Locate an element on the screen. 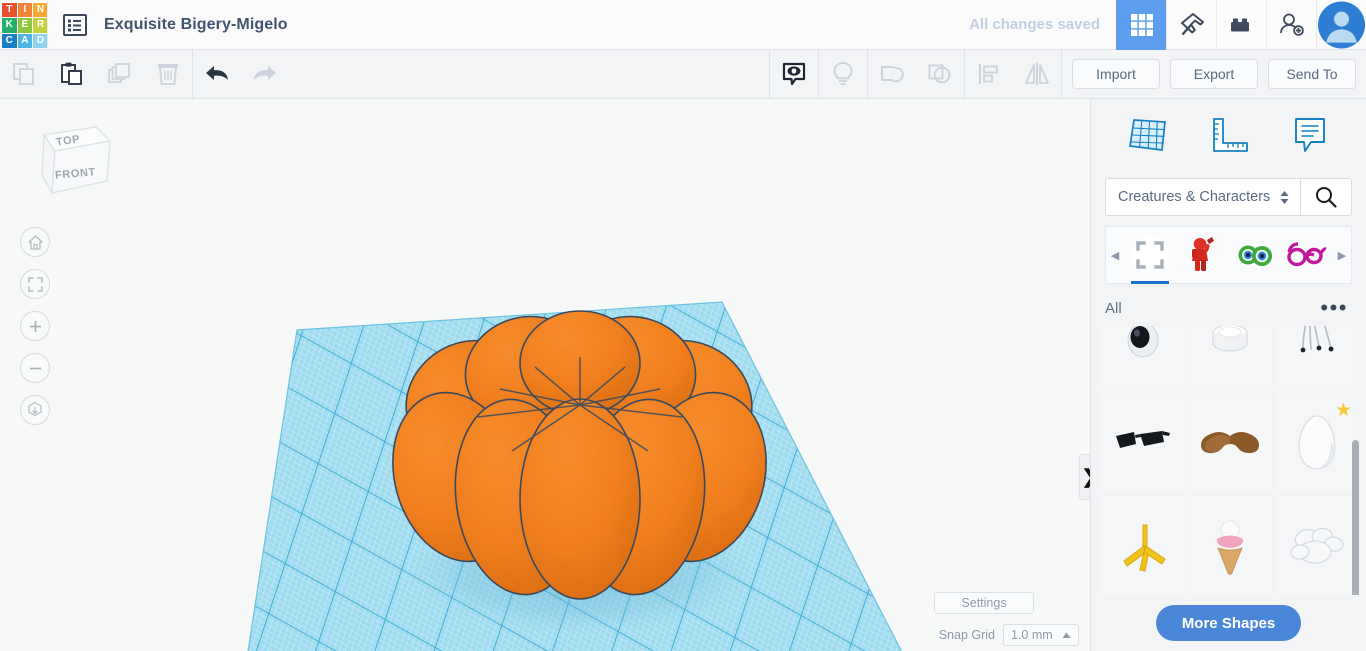  panel-tool-icons is located at coordinates (1228, 135).